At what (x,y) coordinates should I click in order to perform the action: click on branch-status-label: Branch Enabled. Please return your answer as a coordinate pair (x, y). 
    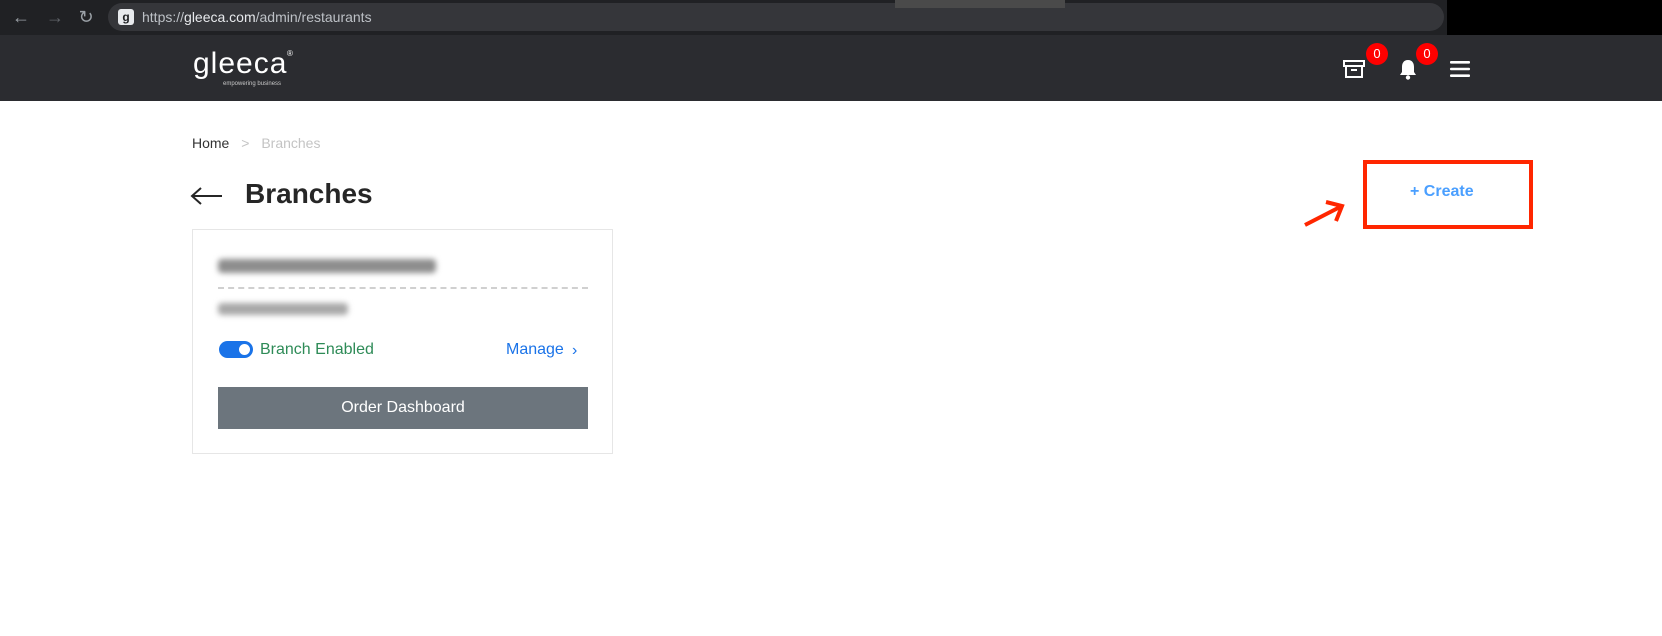
    Looking at the image, I should click on (317, 349).